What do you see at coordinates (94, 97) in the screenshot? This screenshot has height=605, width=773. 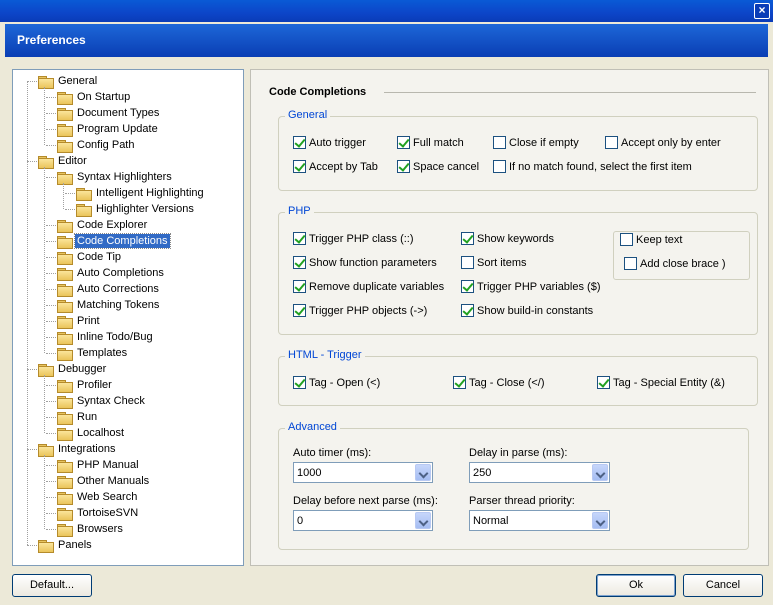 I see `tree-item: On Startup` at bounding box center [94, 97].